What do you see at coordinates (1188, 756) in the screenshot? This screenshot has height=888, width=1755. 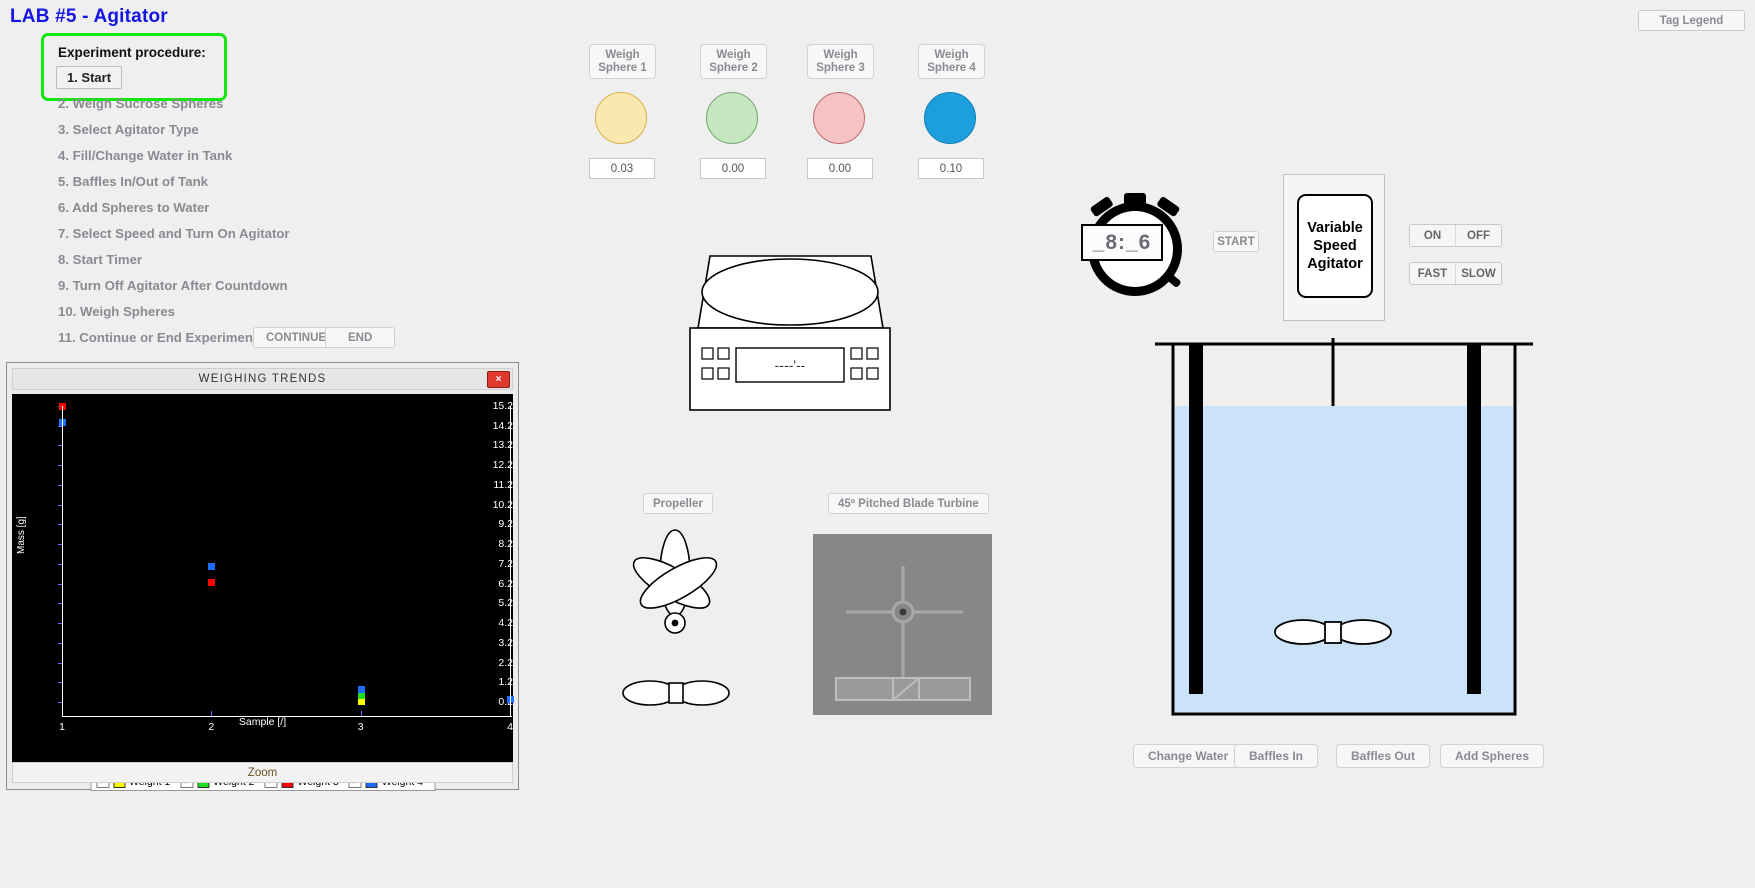 I see `change-water-button: Change Water` at bounding box center [1188, 756].